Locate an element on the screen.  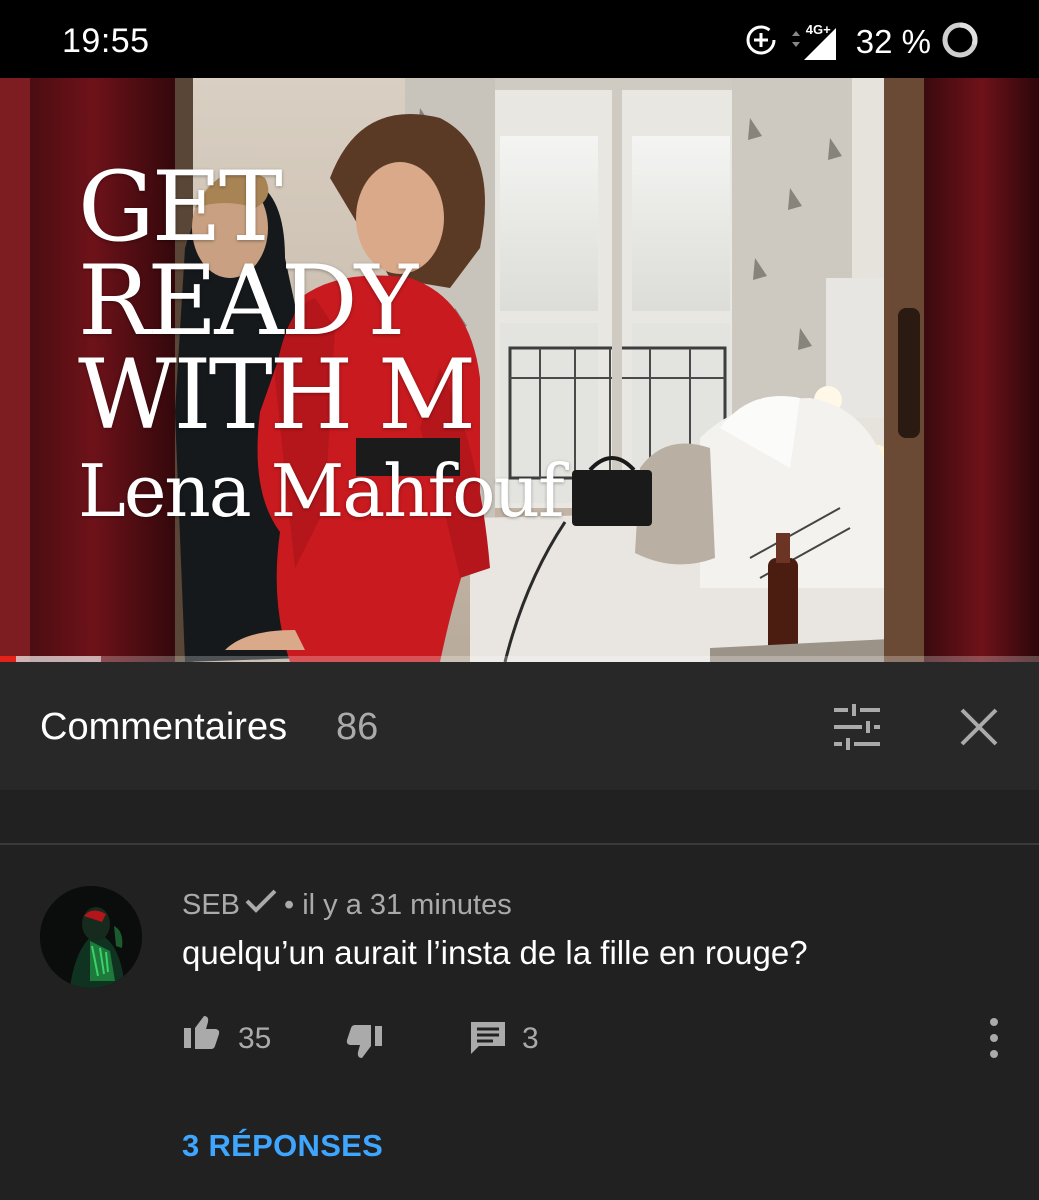
dislike-button is located at coordinates (364, 1042).